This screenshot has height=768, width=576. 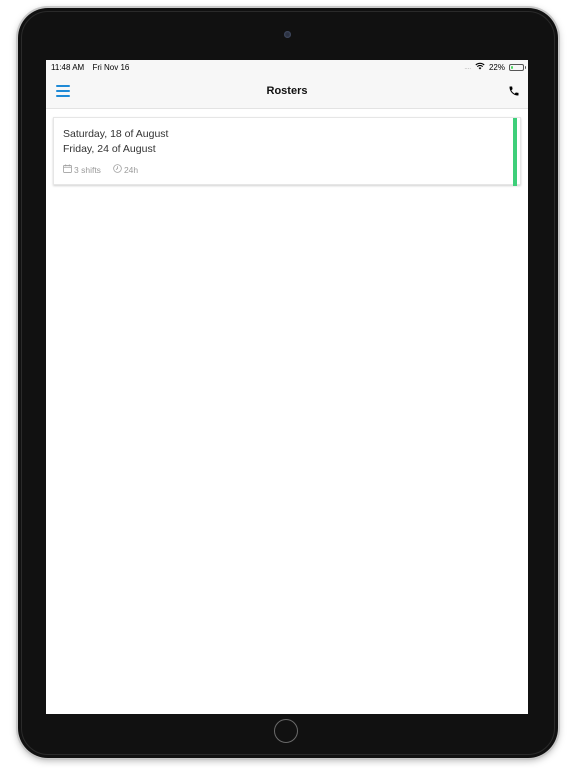 What do you see at coordinates (287, 34) in the screenshot?
I see `front-camera` at bounding box center [287, 34].